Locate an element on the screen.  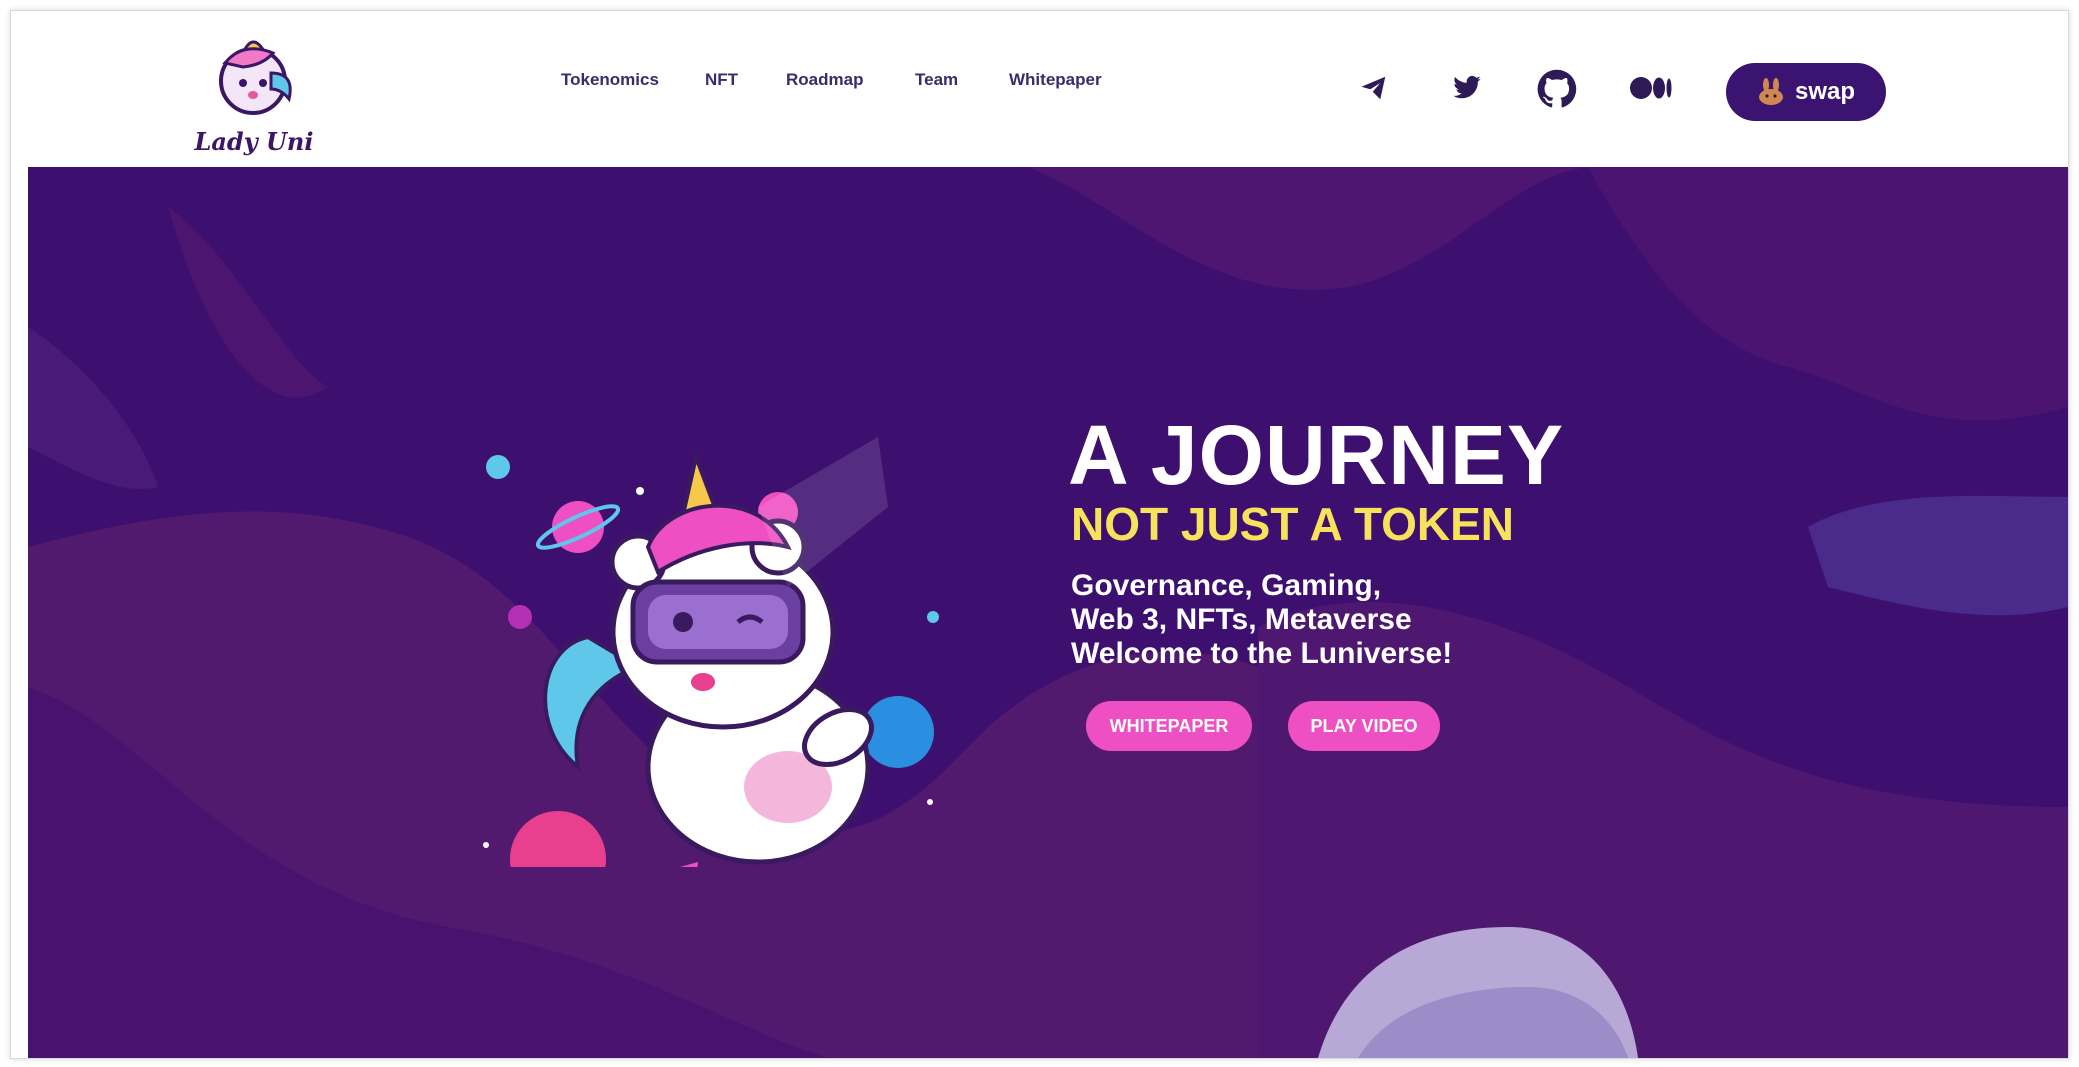
twitter-icon is located at coordinates (1467, 90).